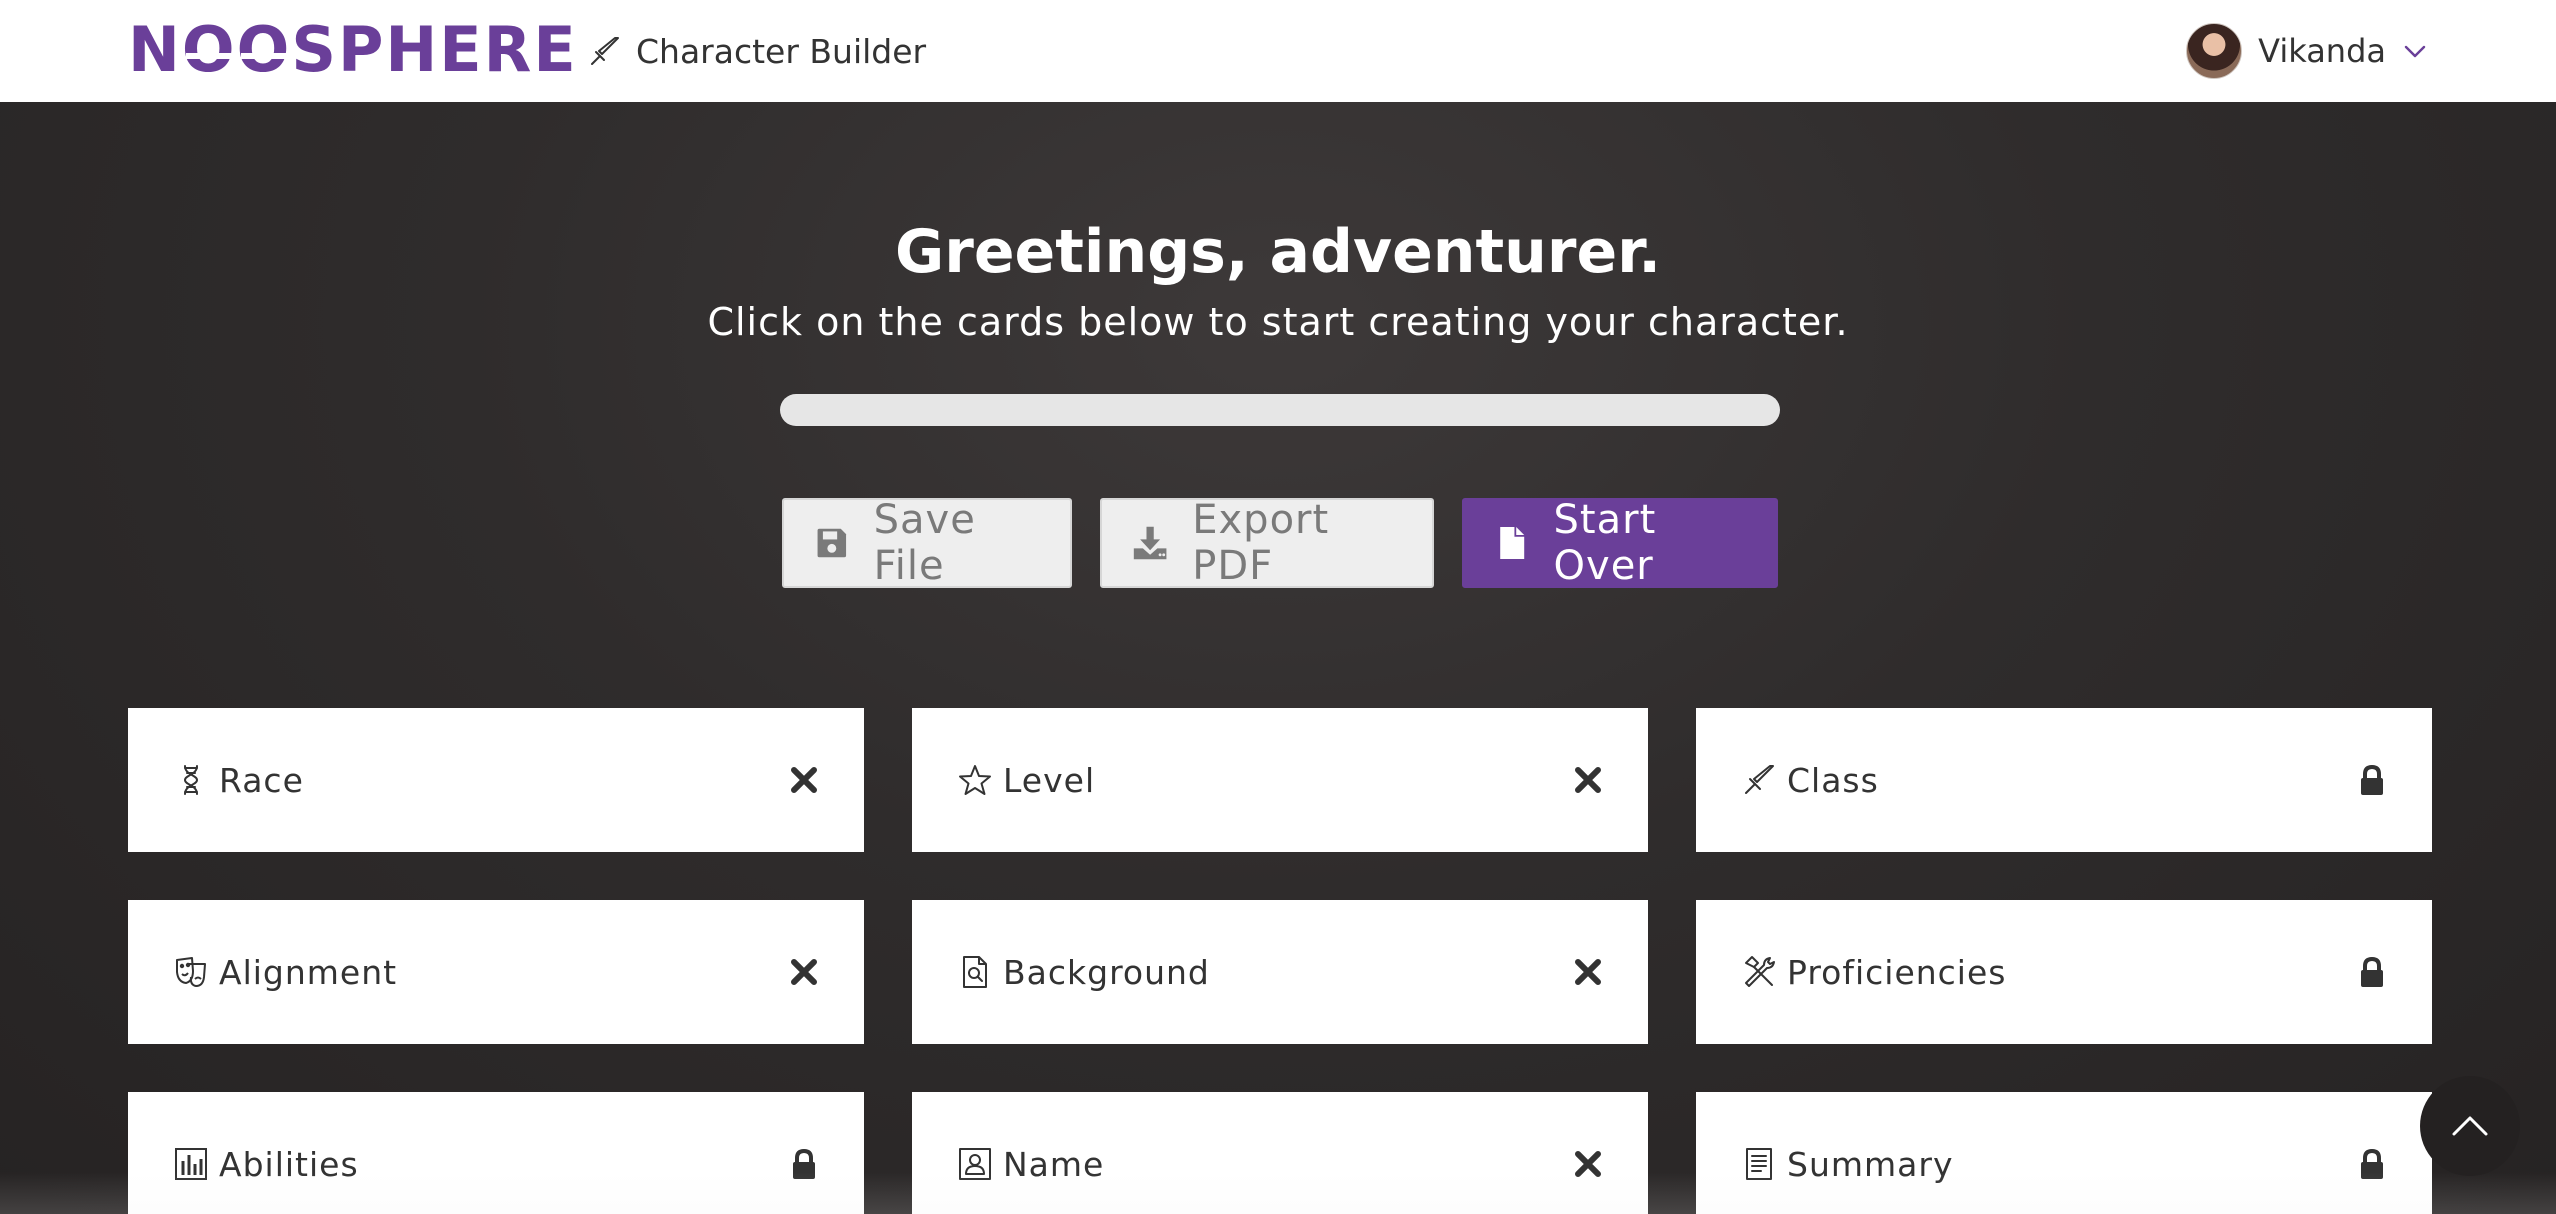 This screenshot has height=1214, width=2556. I want to click on card-label: Proficiencies, so click(1897, 972).